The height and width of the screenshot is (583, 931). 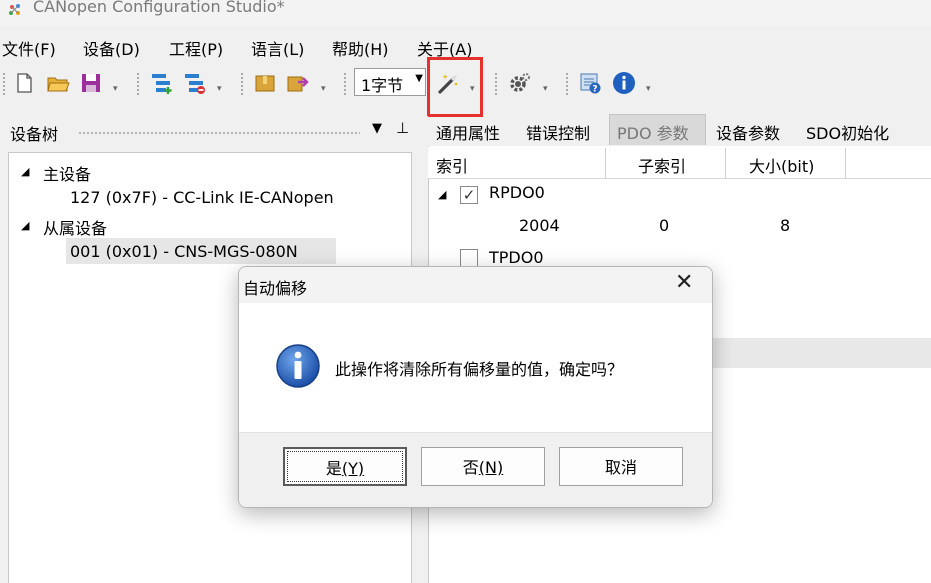 I want to click on no-button: 否(N), so click(x=483, y=466).